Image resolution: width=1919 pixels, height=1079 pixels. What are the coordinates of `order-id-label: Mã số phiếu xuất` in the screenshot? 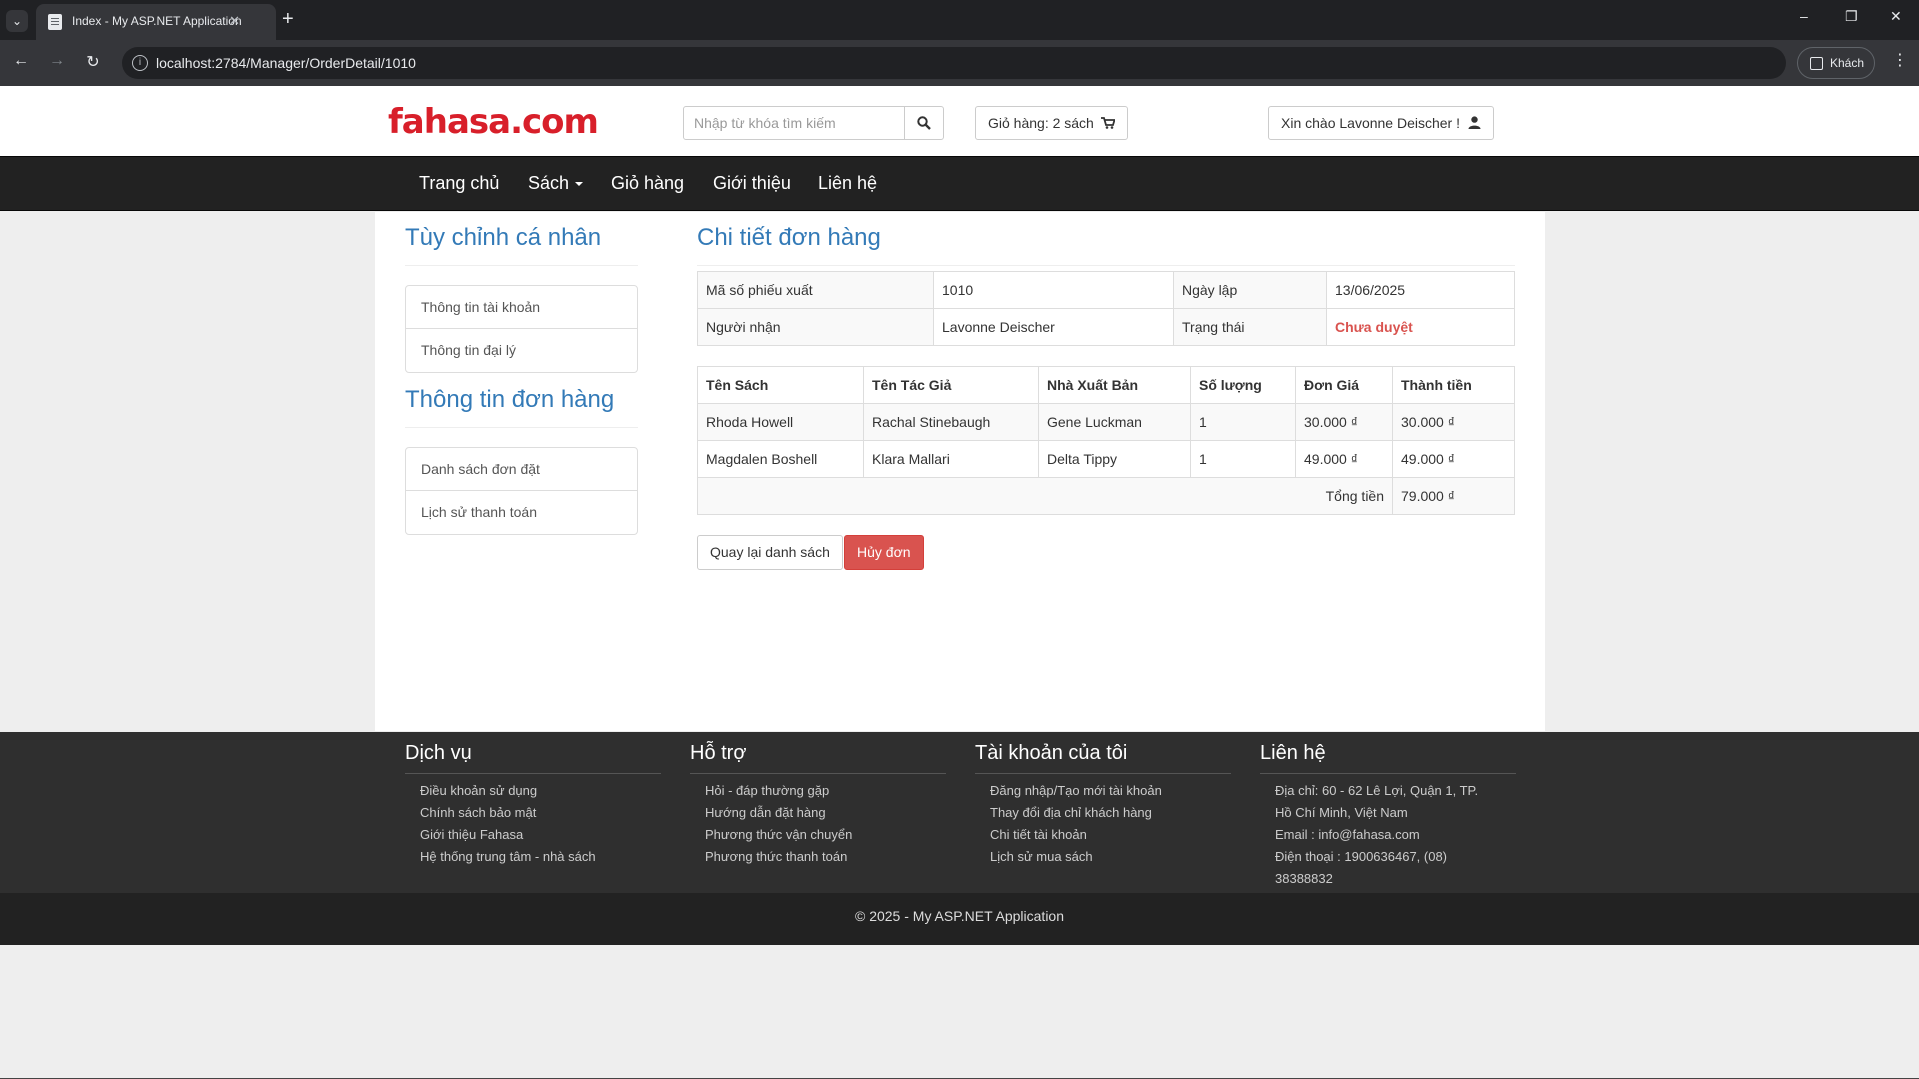 It's located at (815, 290).